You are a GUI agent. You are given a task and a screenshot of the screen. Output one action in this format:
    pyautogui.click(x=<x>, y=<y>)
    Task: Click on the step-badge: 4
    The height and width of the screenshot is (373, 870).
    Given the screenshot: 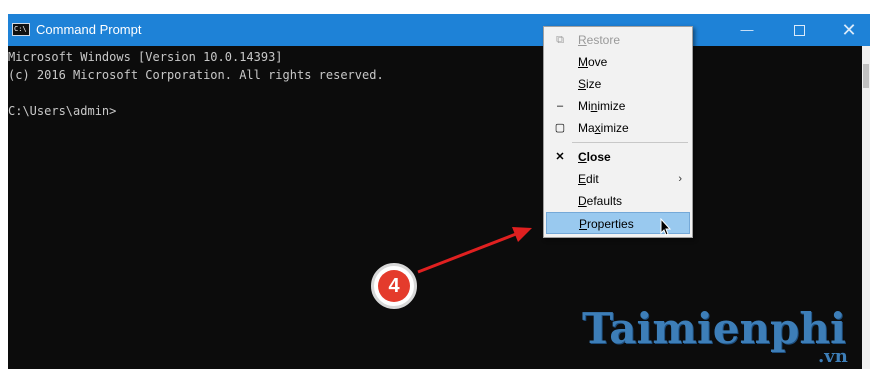 What is the action you would take?
    pyautogui.click(x=394, y=286)
    